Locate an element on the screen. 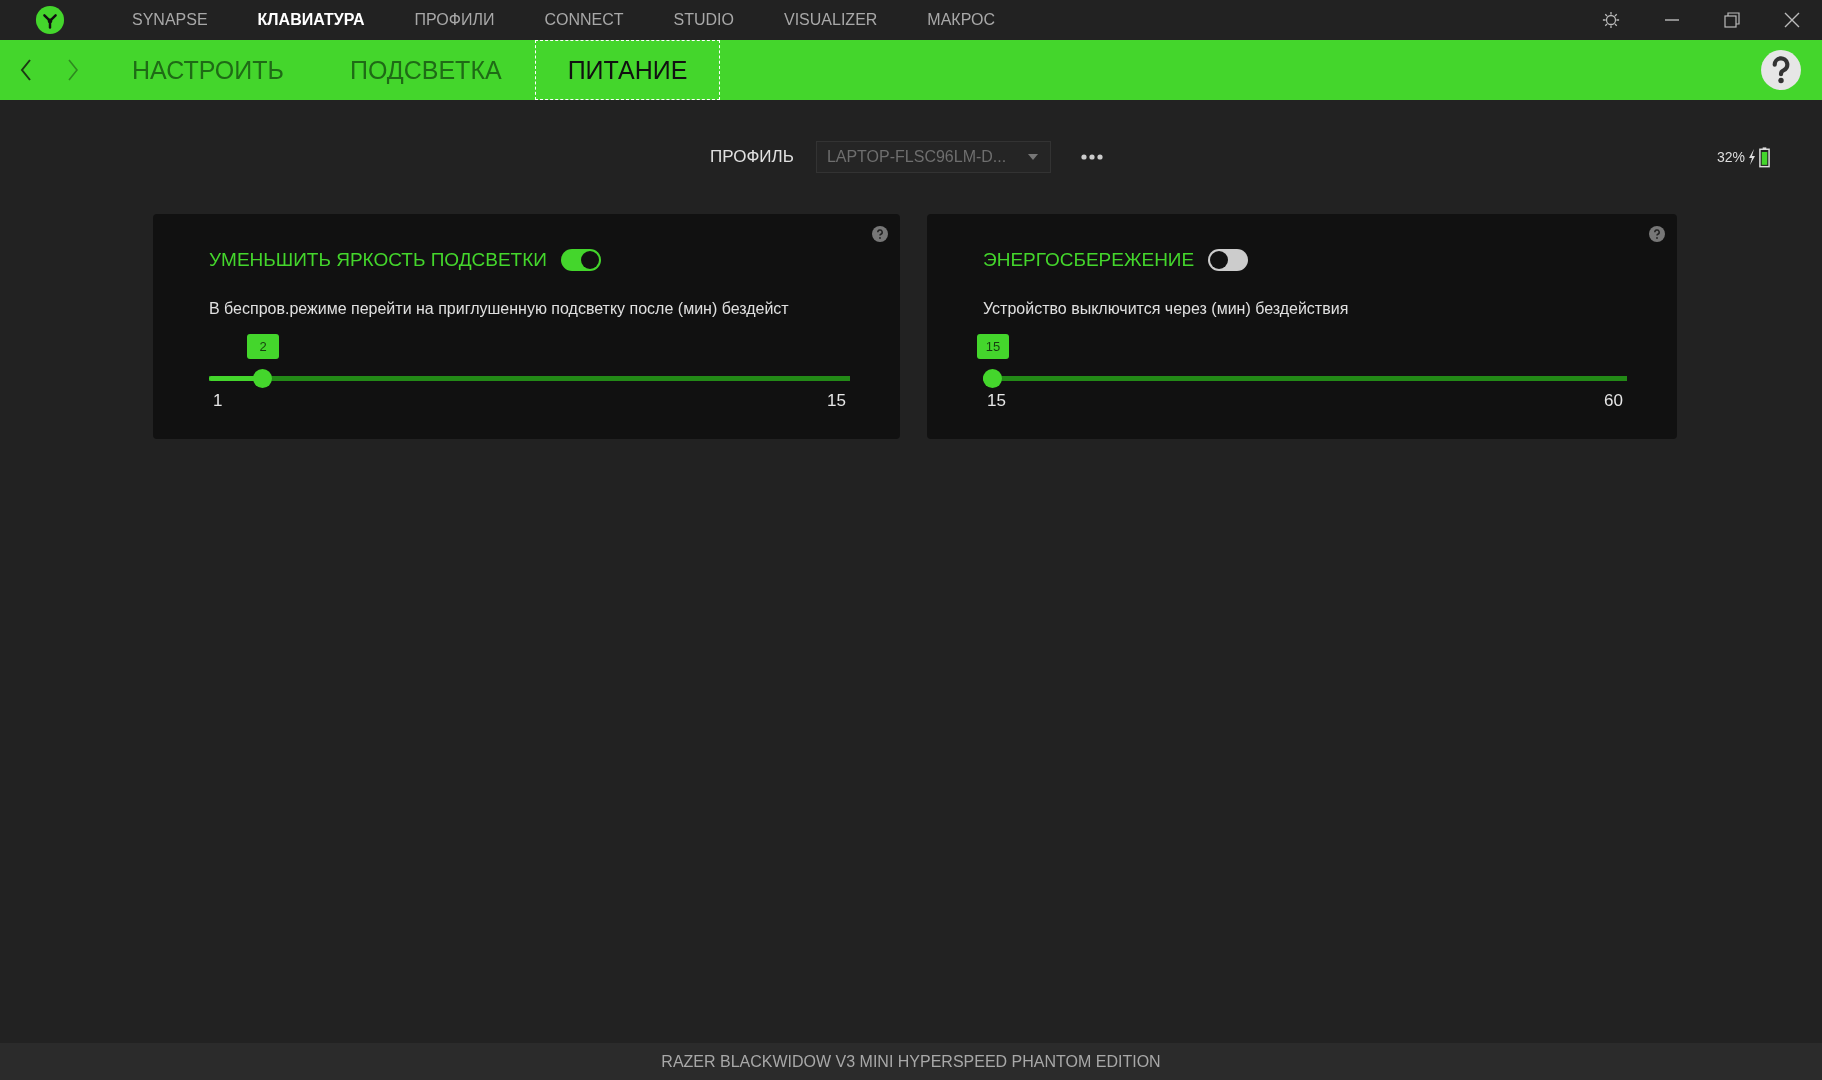  nav-tab: SYNAPSE is located at coordinates (170, 20).